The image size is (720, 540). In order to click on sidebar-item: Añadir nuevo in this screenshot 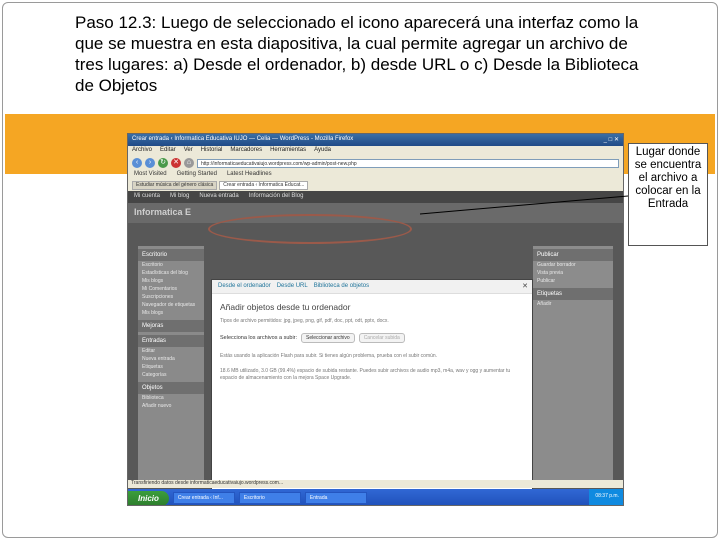, I will do `click(171, 406)`.